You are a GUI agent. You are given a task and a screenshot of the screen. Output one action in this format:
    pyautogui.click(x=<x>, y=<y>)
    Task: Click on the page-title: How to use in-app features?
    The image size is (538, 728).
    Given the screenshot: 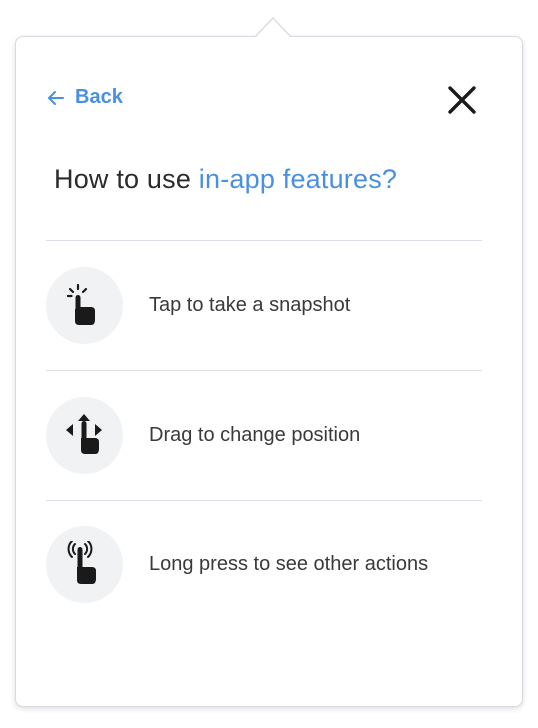 What is the action you would take?
    pyautogui.click(x=225, y=179)
    